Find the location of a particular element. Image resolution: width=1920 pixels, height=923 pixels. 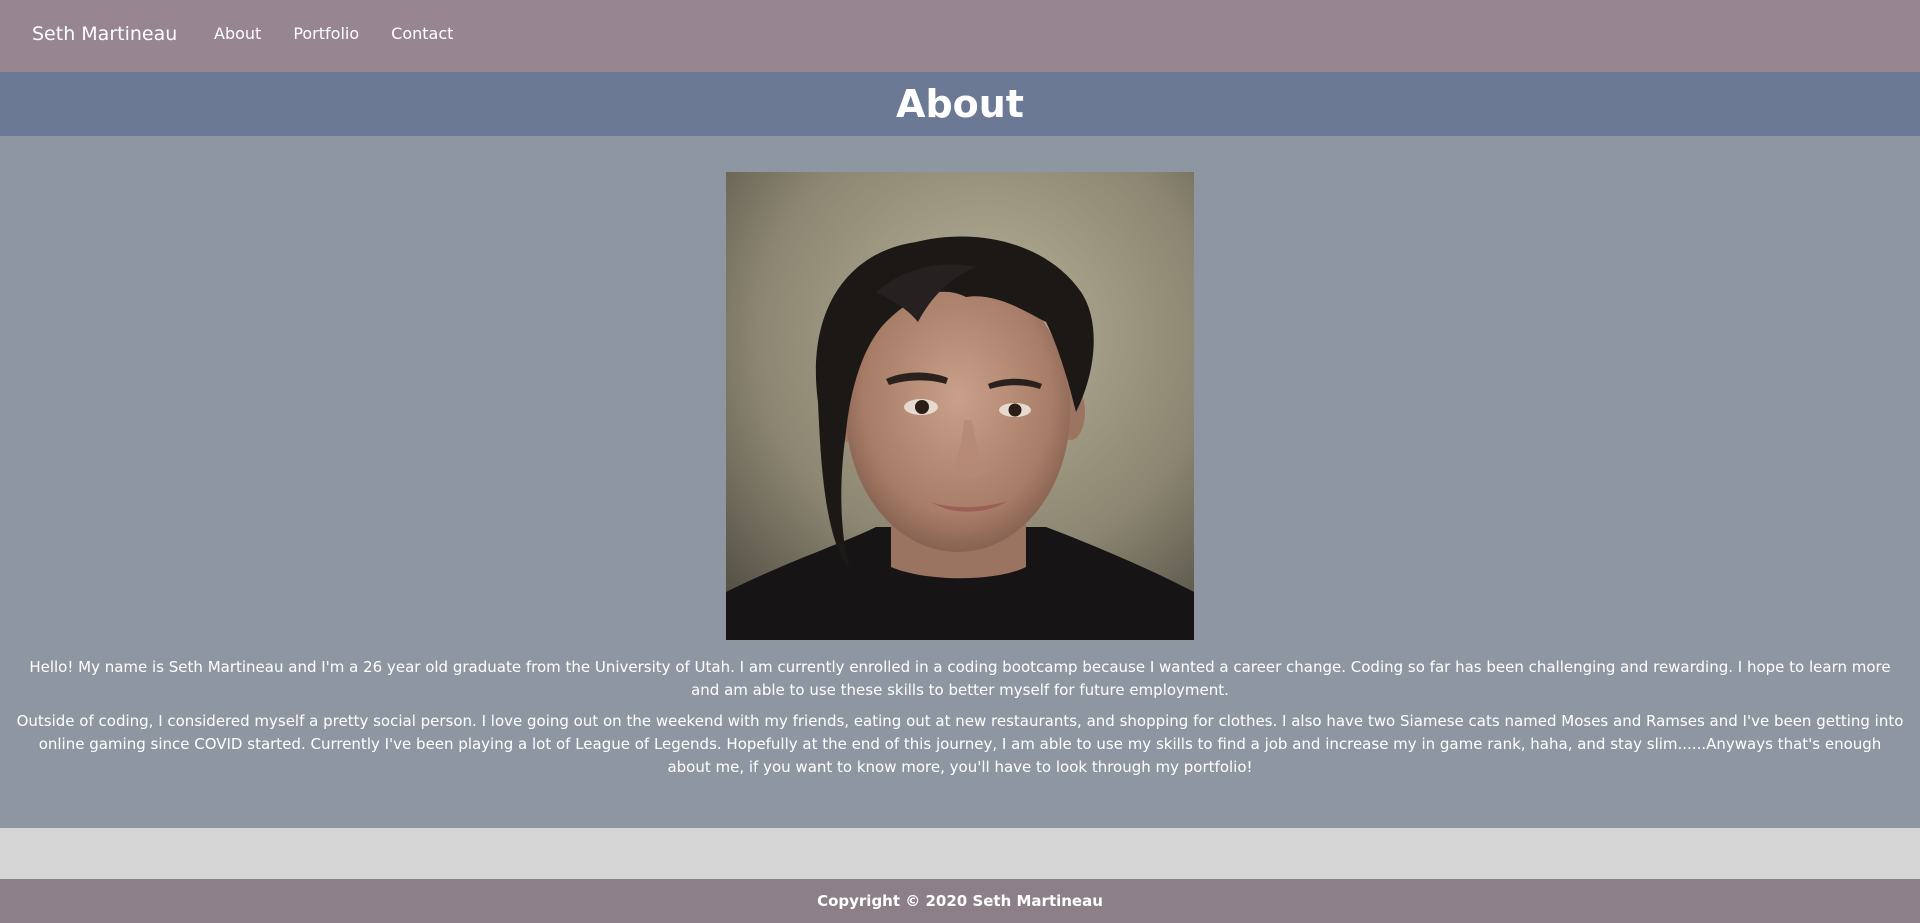

copyright-text: Copyright © 2020 Seth Martineau is located at coordinates (960, 901).